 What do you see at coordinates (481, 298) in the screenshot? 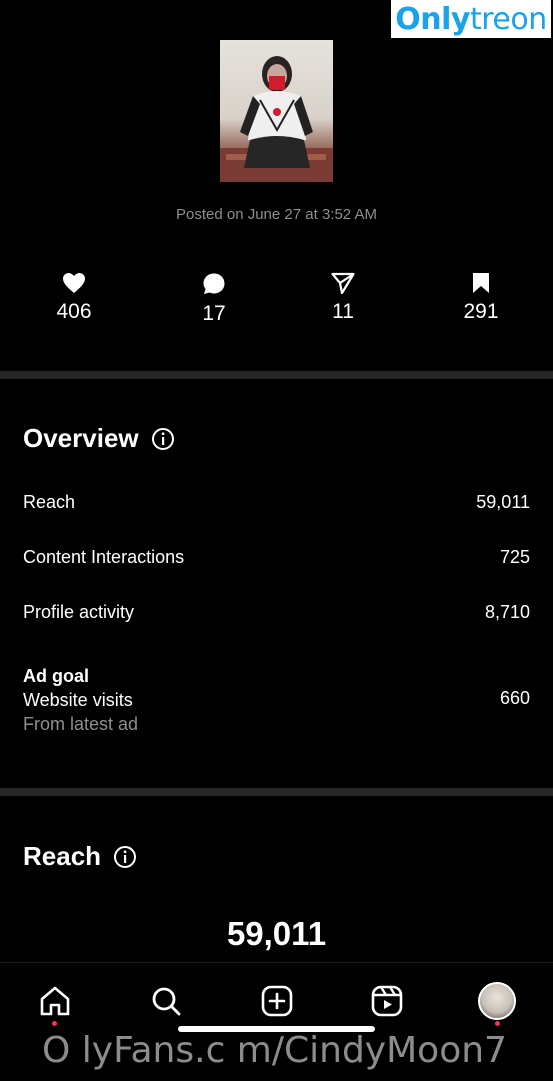
I see `saves-stat: 291` at bounding box center [481, 298].